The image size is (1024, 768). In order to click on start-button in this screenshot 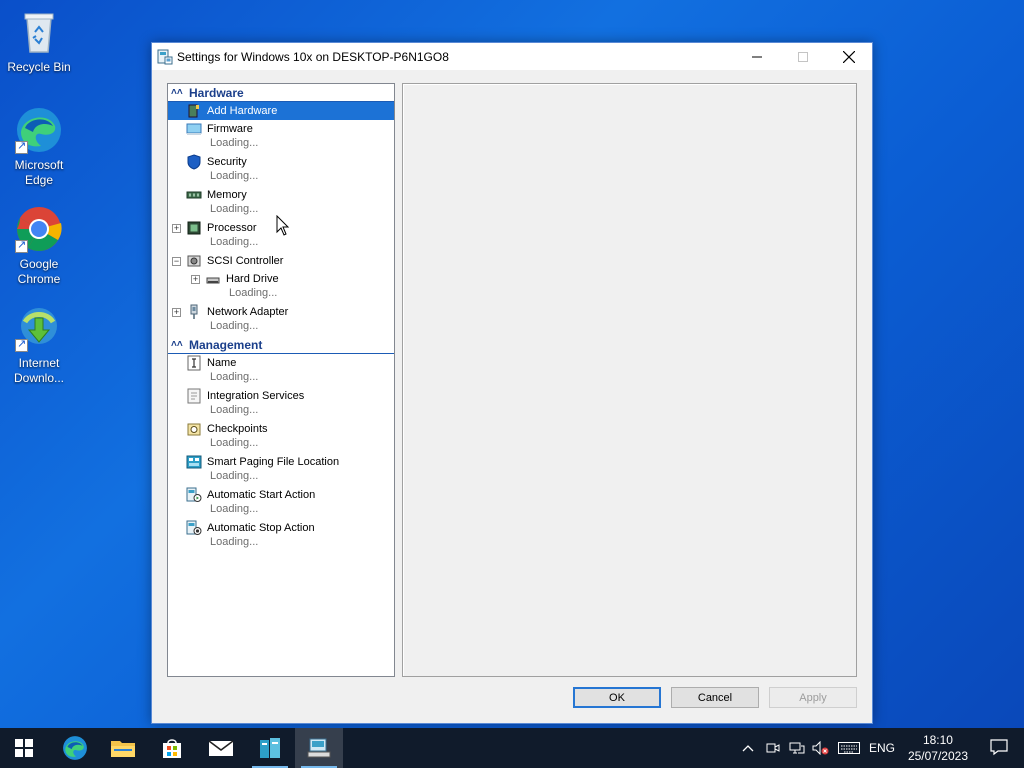, I will do `click(24, 748)`.